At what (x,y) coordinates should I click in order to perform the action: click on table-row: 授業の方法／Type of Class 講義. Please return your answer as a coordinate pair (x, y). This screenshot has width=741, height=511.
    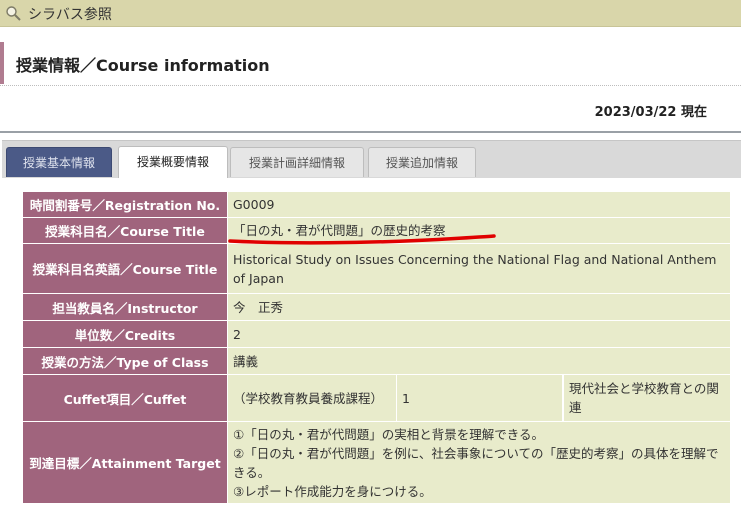
    Looking at the image, I should click on (376, 361).